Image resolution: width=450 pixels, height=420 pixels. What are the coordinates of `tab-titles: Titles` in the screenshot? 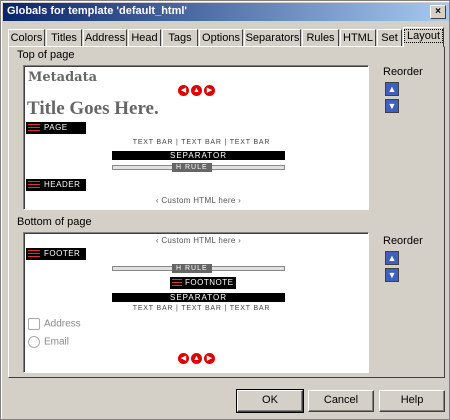 It's located at (64, 37).